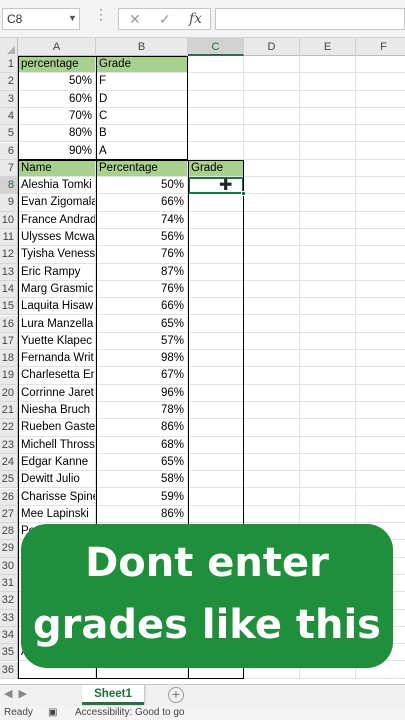 The width and height of the screenshot is (405, 720). Describe the element at coordinates (142, 99) in the screenshot. I see `grade-table-cell: D` at that location.